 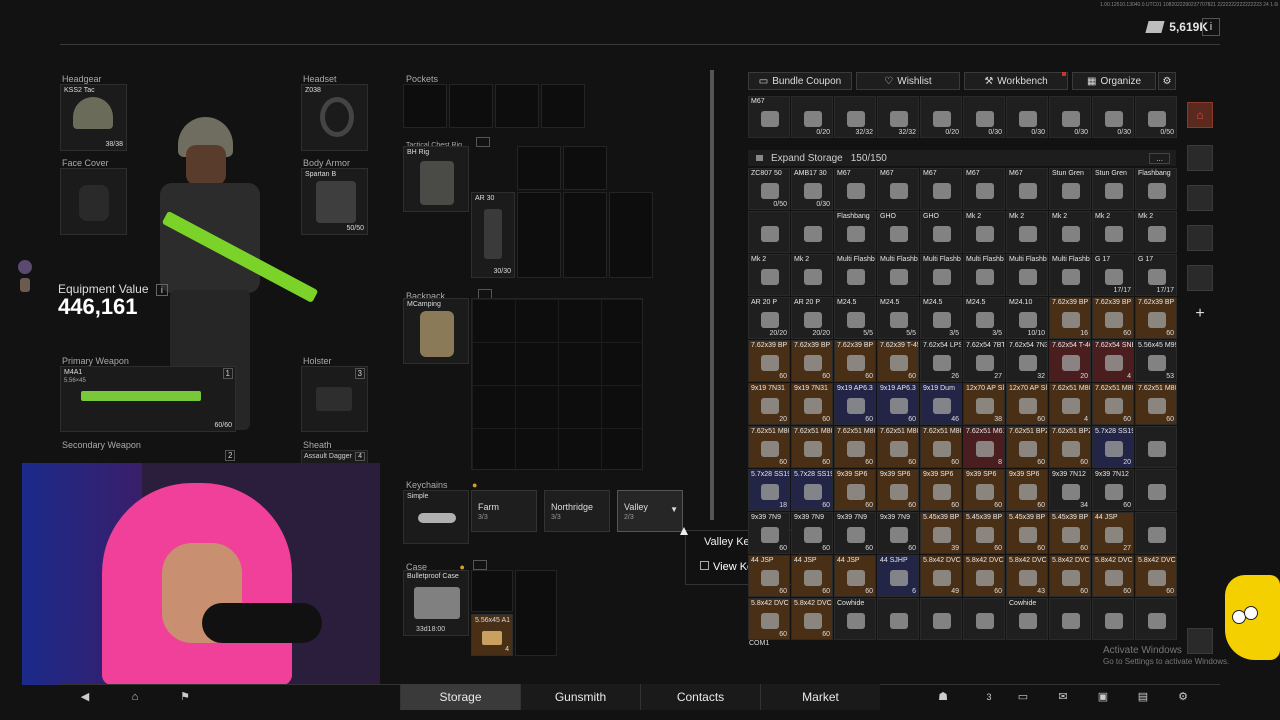 What do you see at coordinates (908, 81) in the screenshot?
I see `wishlist-tab: ♡ Wishlist` at bounding box center [908, 81].